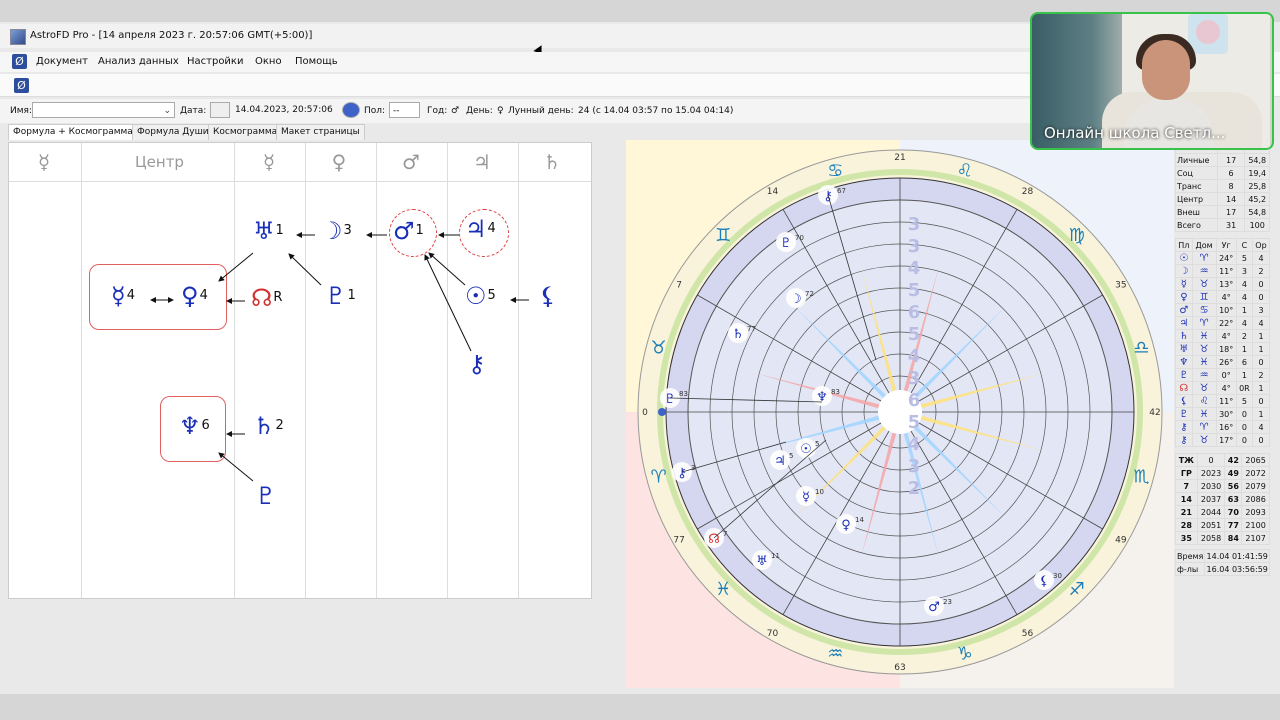 The width and height of the screenshot is (1280, 720). What do you see at coordinates (846, 525) in the screenshot?
I see `planet-marker: ♀` at bounding box center [846, 525].